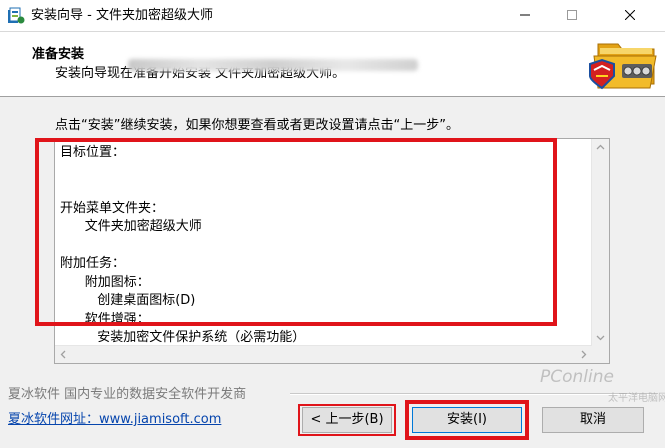  Describe the element at coordinates (577, 377) in the screenshot. I see `watermark-text: PConline` at that location.